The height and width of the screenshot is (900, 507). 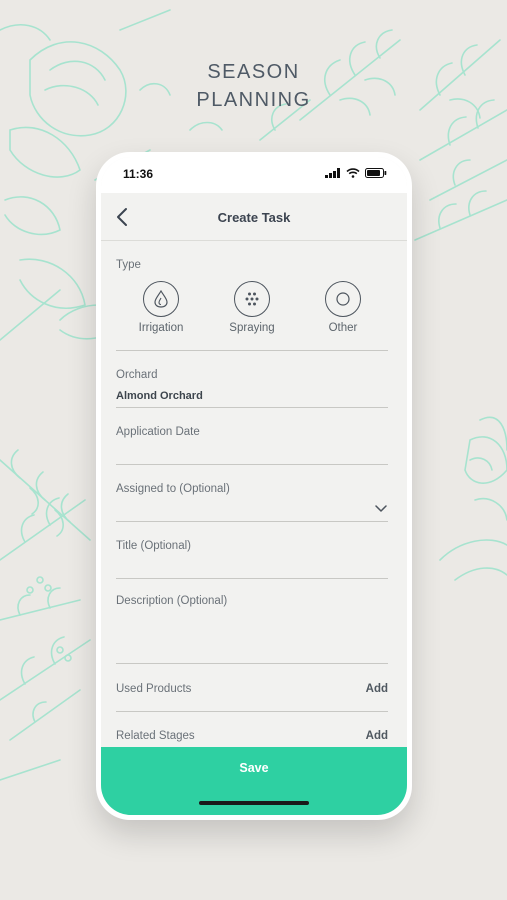 I want to click on chevron-down-icon, so click(x=381, y=508).